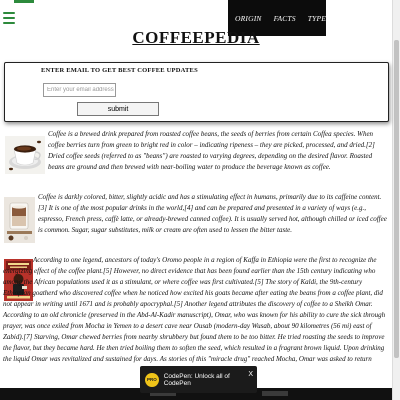 The image size is (400, 400). Describe the element at coordinates (118, 109) in the screenshot. I see `submit-button: submit` at that location.